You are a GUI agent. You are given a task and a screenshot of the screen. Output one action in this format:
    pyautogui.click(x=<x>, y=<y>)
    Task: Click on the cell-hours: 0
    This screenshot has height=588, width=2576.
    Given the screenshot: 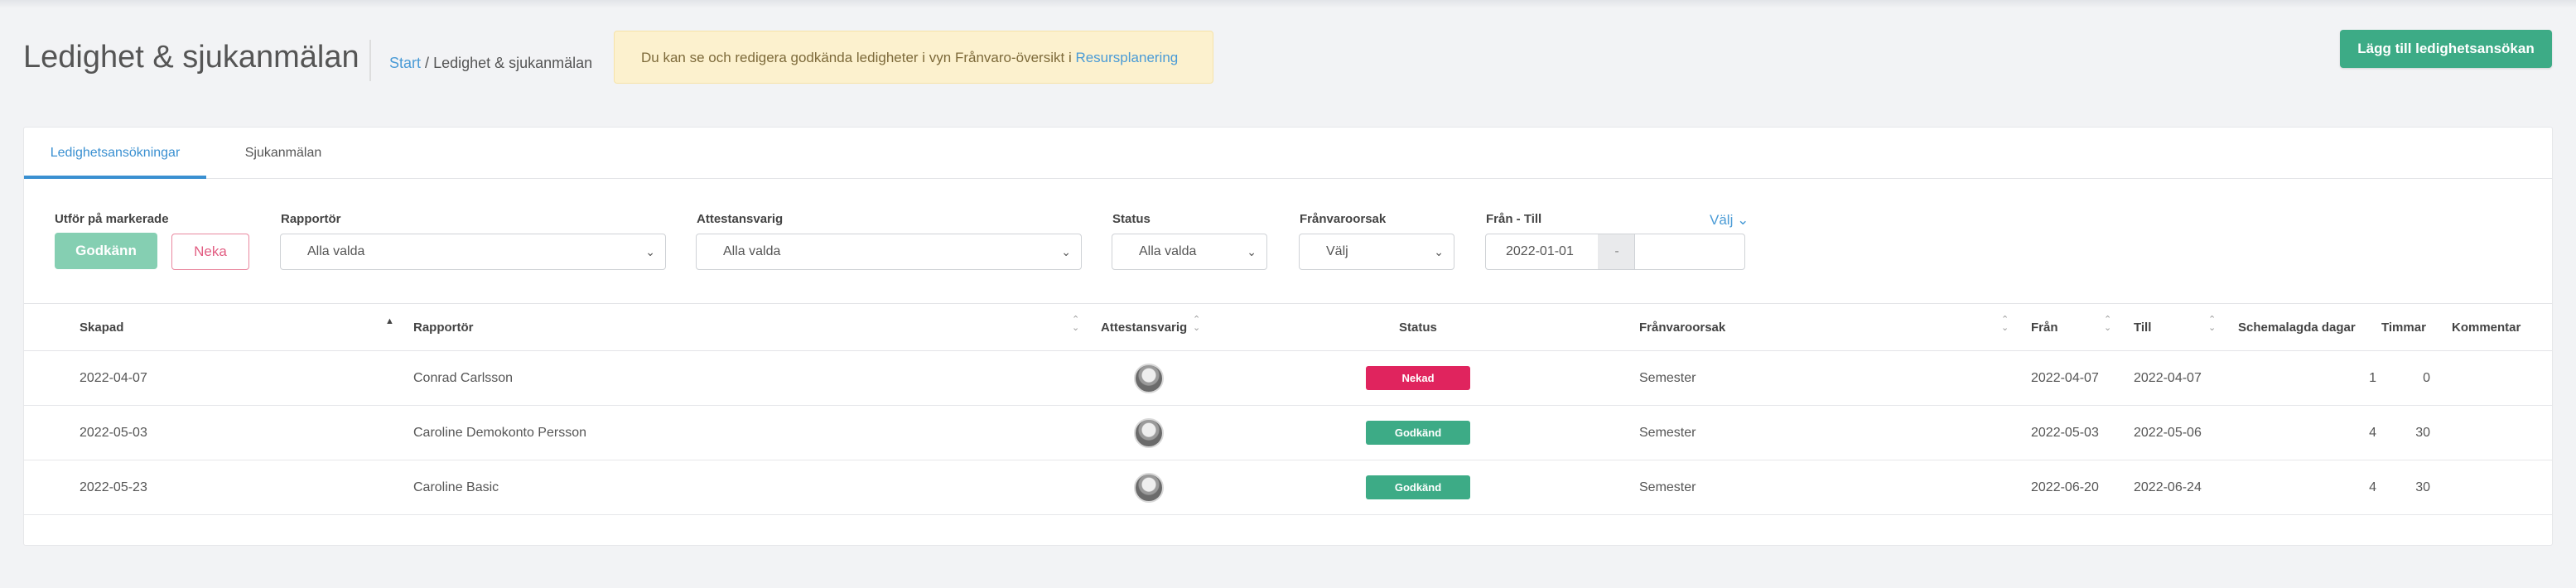 What is the action you would take?
    pyautogui.click(x=2426, y=378)
    